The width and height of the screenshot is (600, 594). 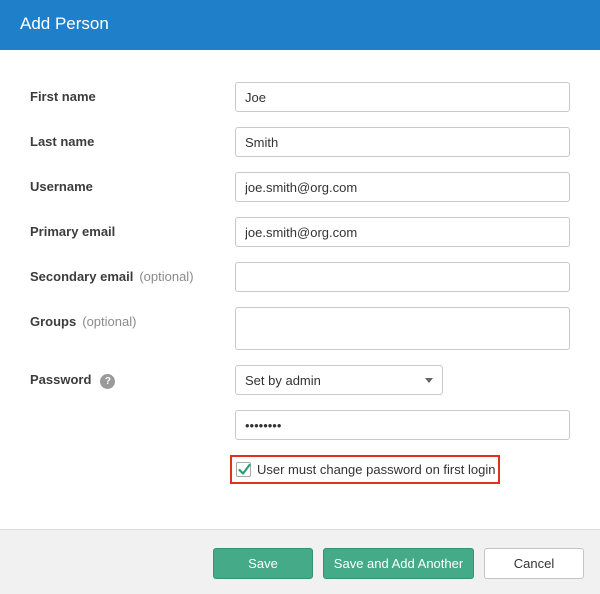 I want to click on must-change-password-highlight: User must change password on first login, so click(x=365, y=469).